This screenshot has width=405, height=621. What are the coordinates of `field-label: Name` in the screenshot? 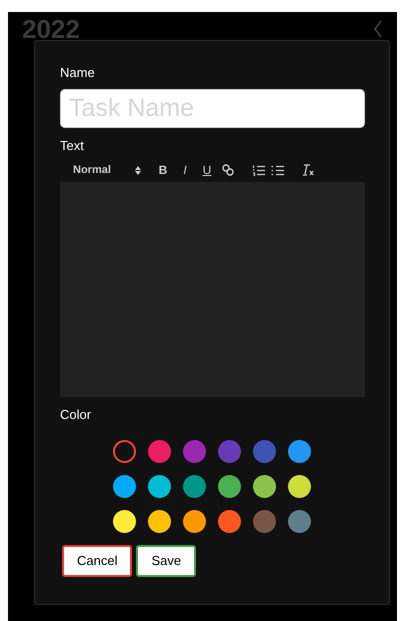 It's located at (78, 73).